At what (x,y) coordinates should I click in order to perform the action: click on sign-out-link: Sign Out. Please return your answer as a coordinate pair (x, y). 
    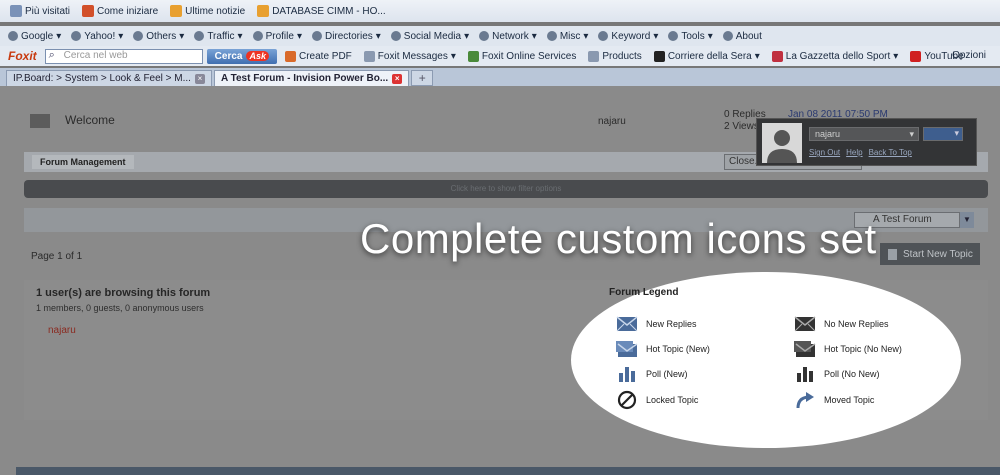
    Looking at the image, I should click on (824, 152).